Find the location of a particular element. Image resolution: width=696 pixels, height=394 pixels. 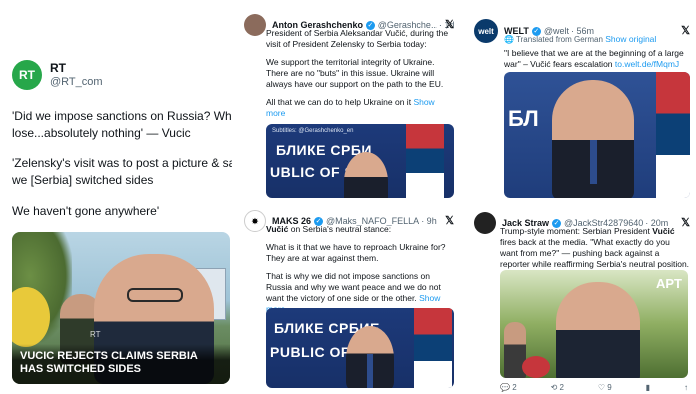

maks-avatar: ✸ is located at coordinates (255, 221).